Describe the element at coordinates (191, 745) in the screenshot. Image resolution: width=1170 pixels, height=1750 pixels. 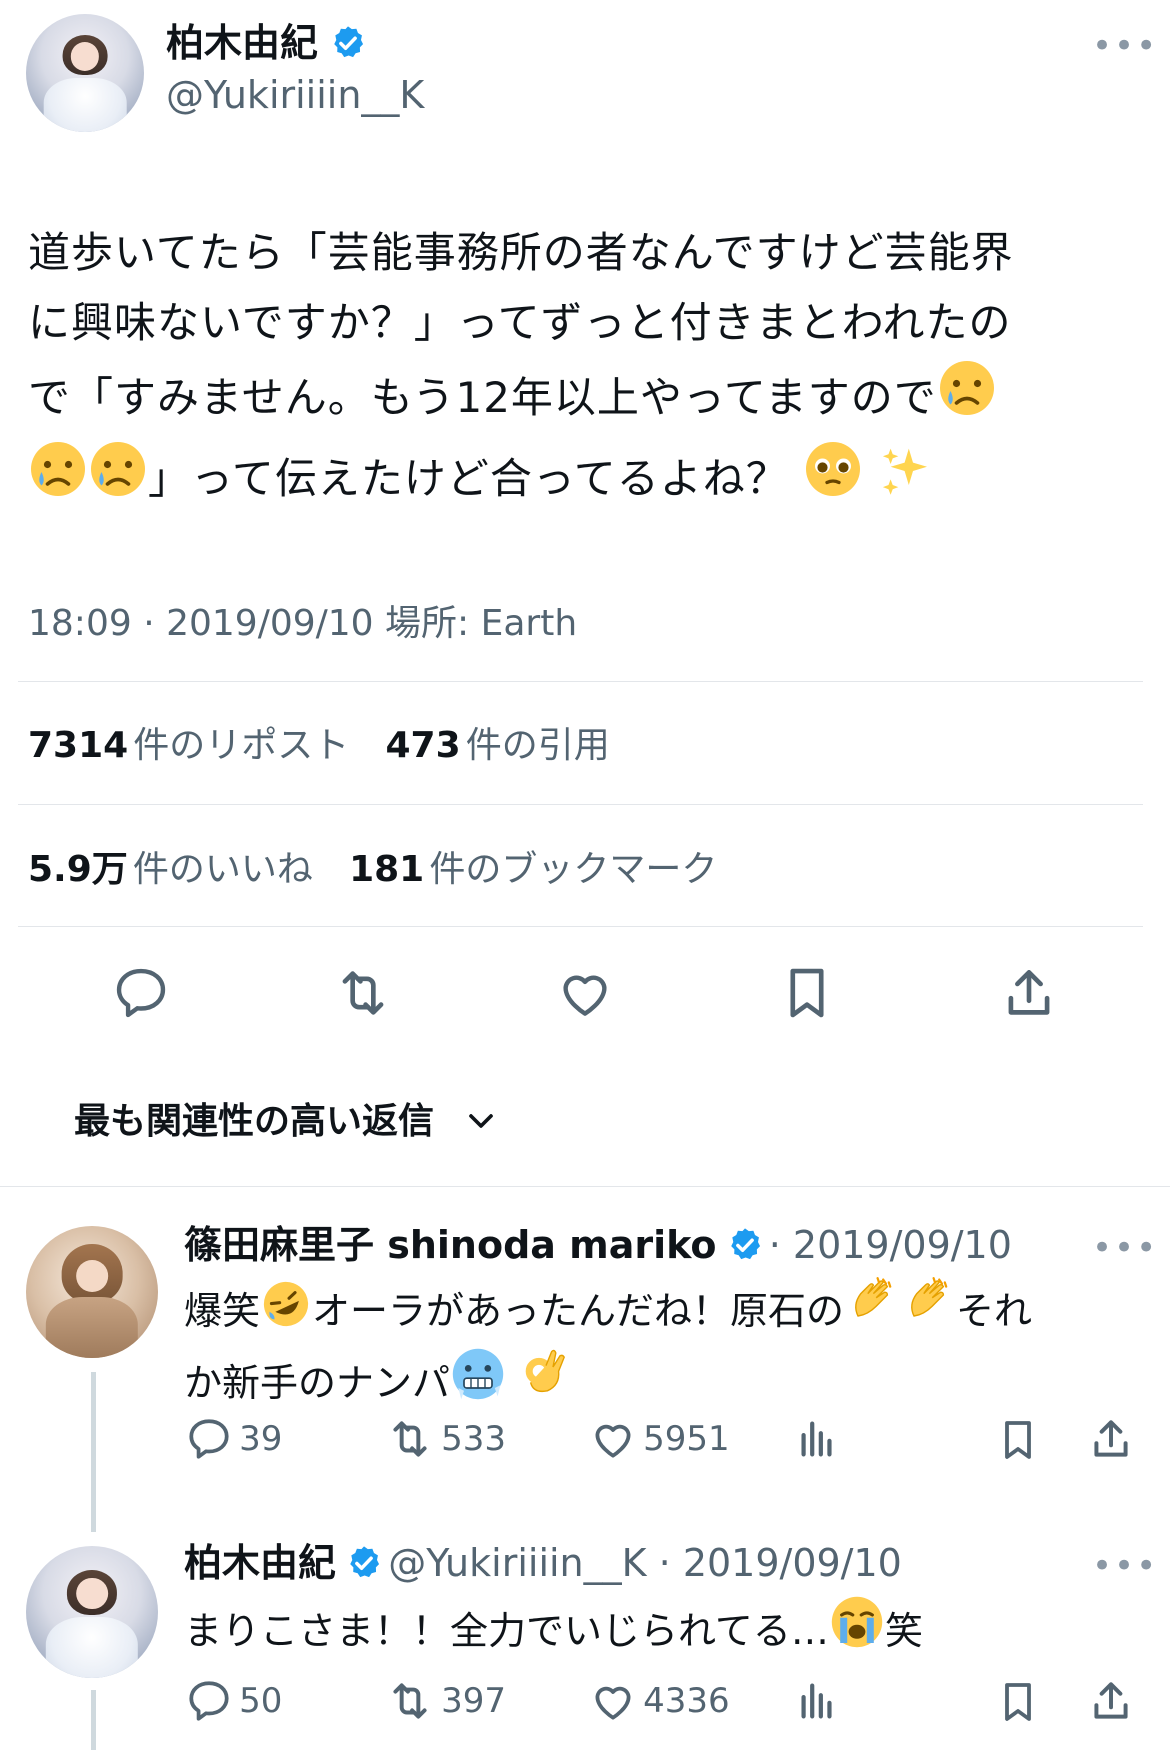
I see `reposts-stat: 7314 件のリポスト` at that location.